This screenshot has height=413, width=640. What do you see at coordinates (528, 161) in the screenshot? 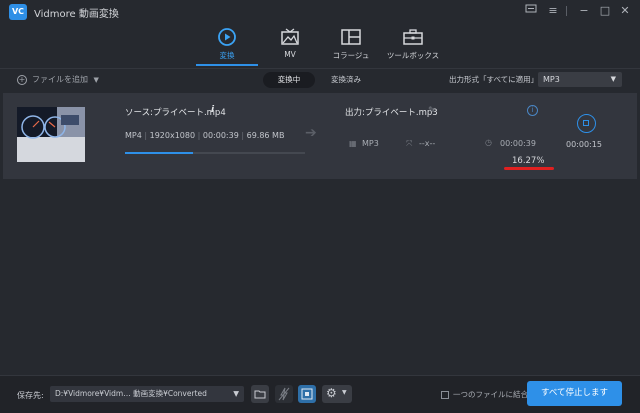
I see `progress-percent: 16.27%` at bounding box center [528, 161].